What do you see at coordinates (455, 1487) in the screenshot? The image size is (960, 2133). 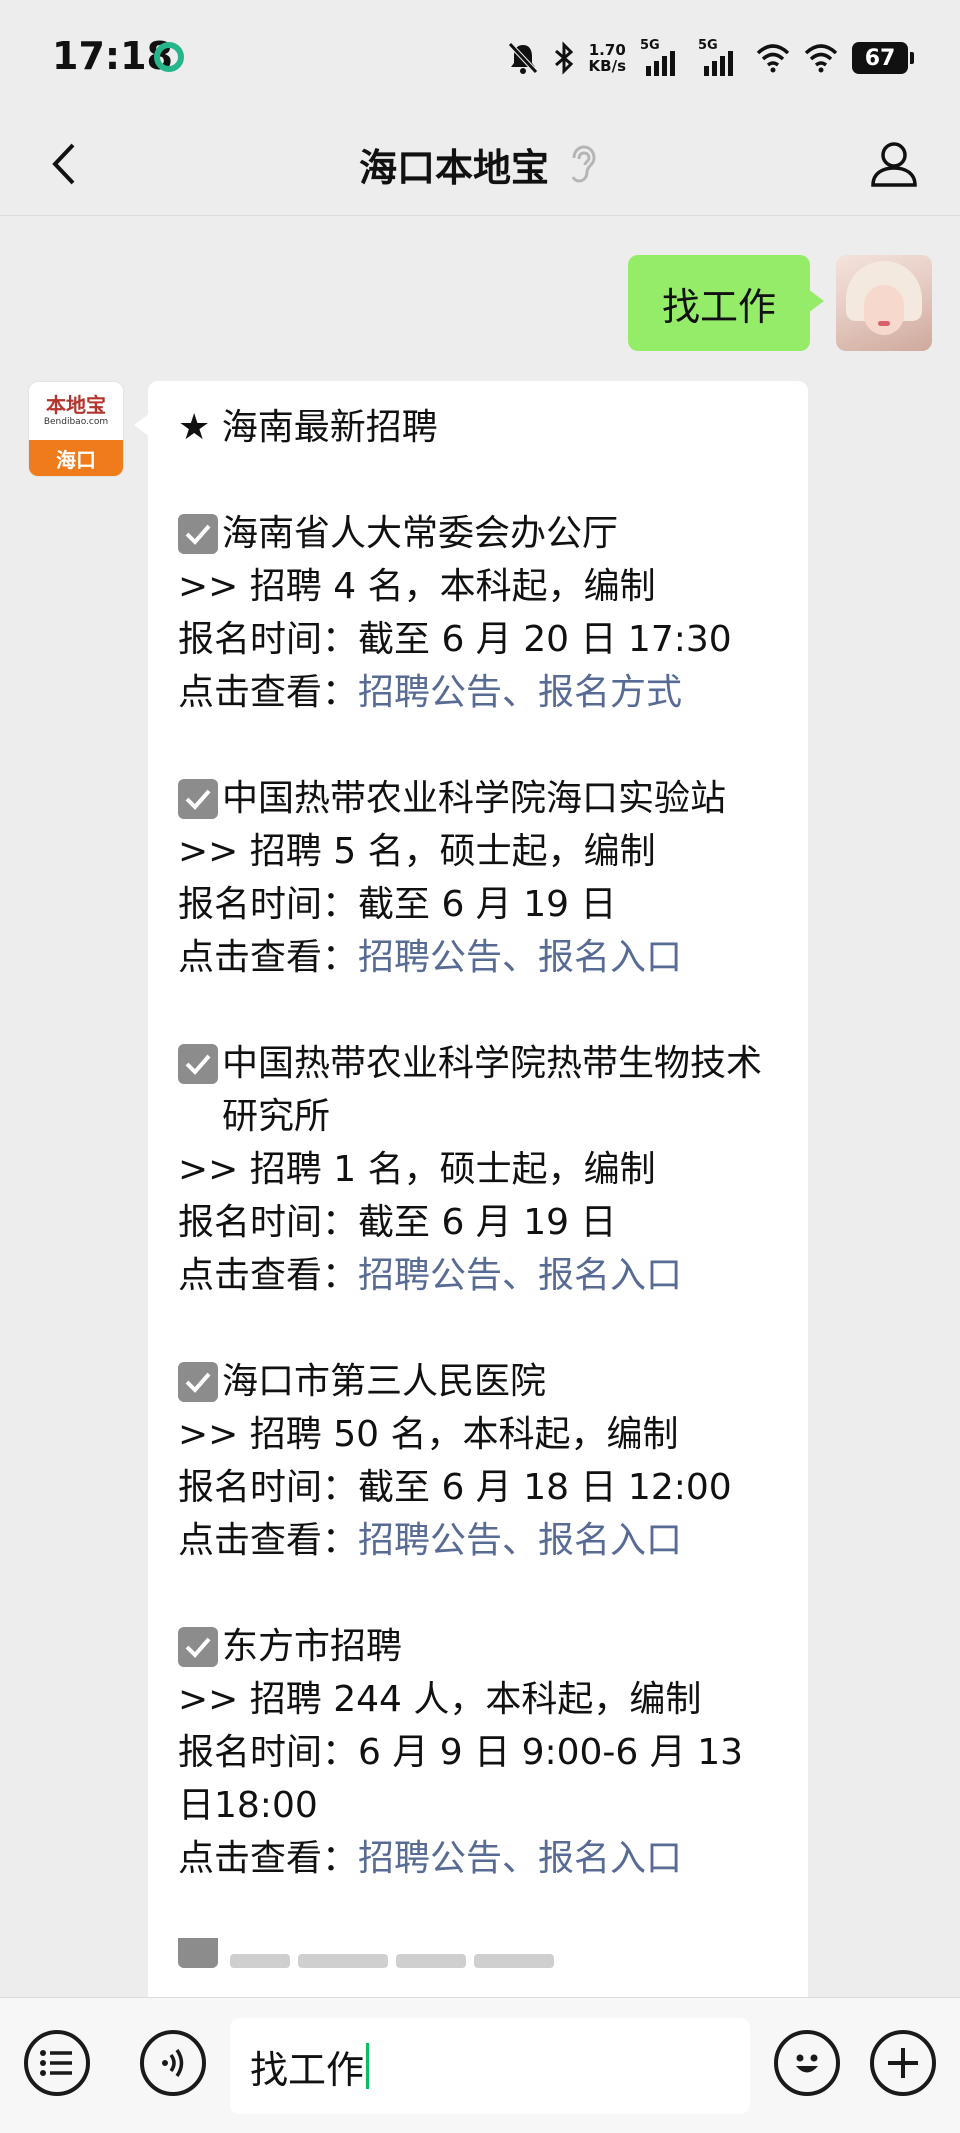 I see `job-time: 报名时间：截至 6 月 18 日 12:00` at bounding box center [455, 1487].